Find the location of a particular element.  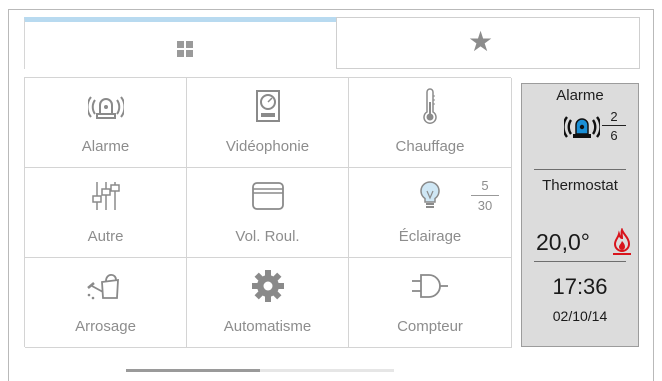

lights-total-value: 30 is located at coordinates (485, 205).